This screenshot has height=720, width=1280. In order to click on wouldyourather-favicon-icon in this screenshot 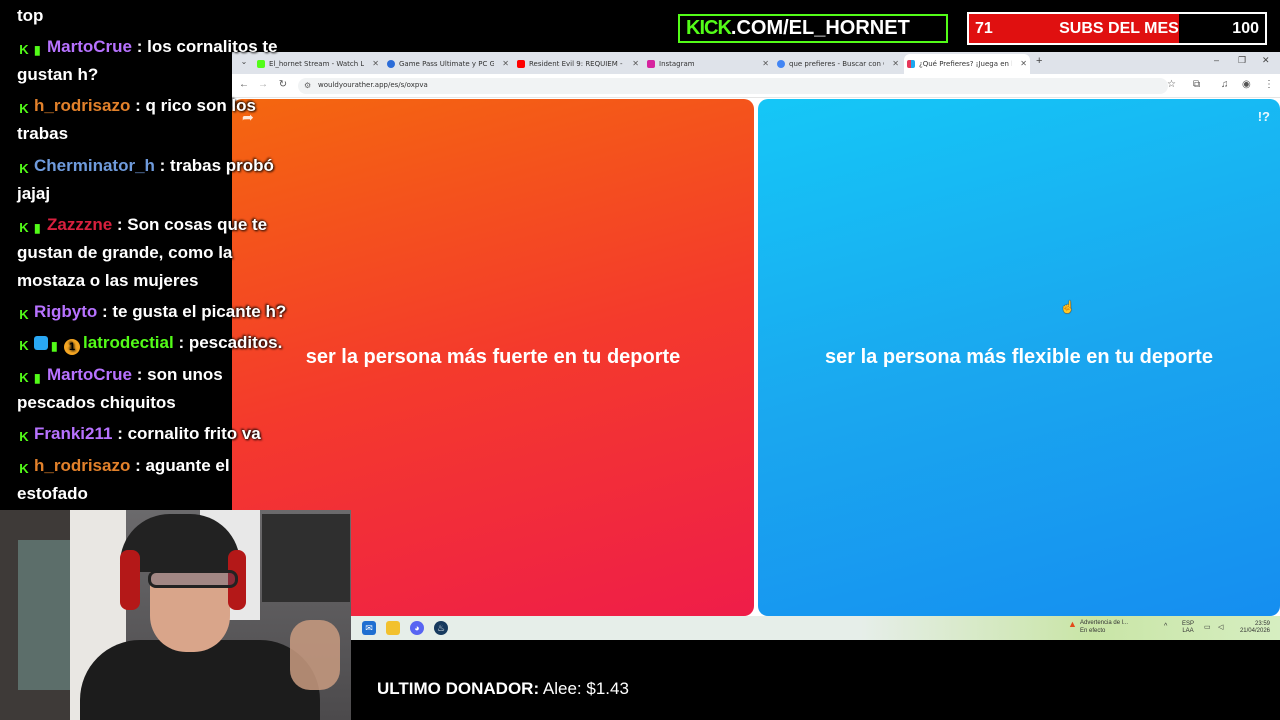, I will do `click(911, 64)`.